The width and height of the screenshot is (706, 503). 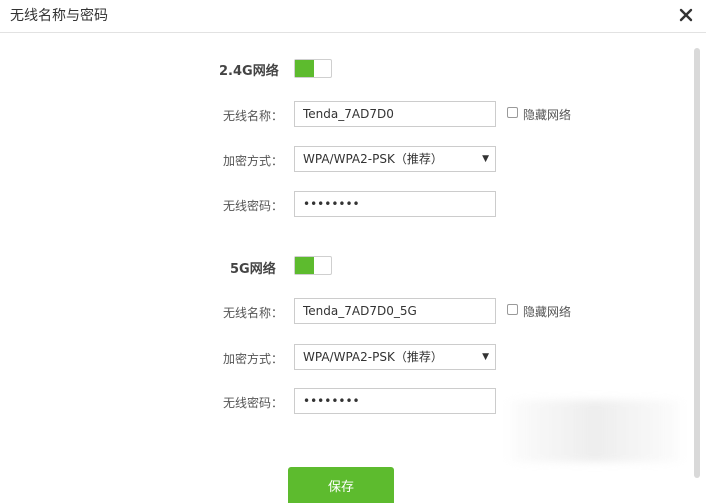 I want to click on toggle-2g, so click(x=313, y=68).